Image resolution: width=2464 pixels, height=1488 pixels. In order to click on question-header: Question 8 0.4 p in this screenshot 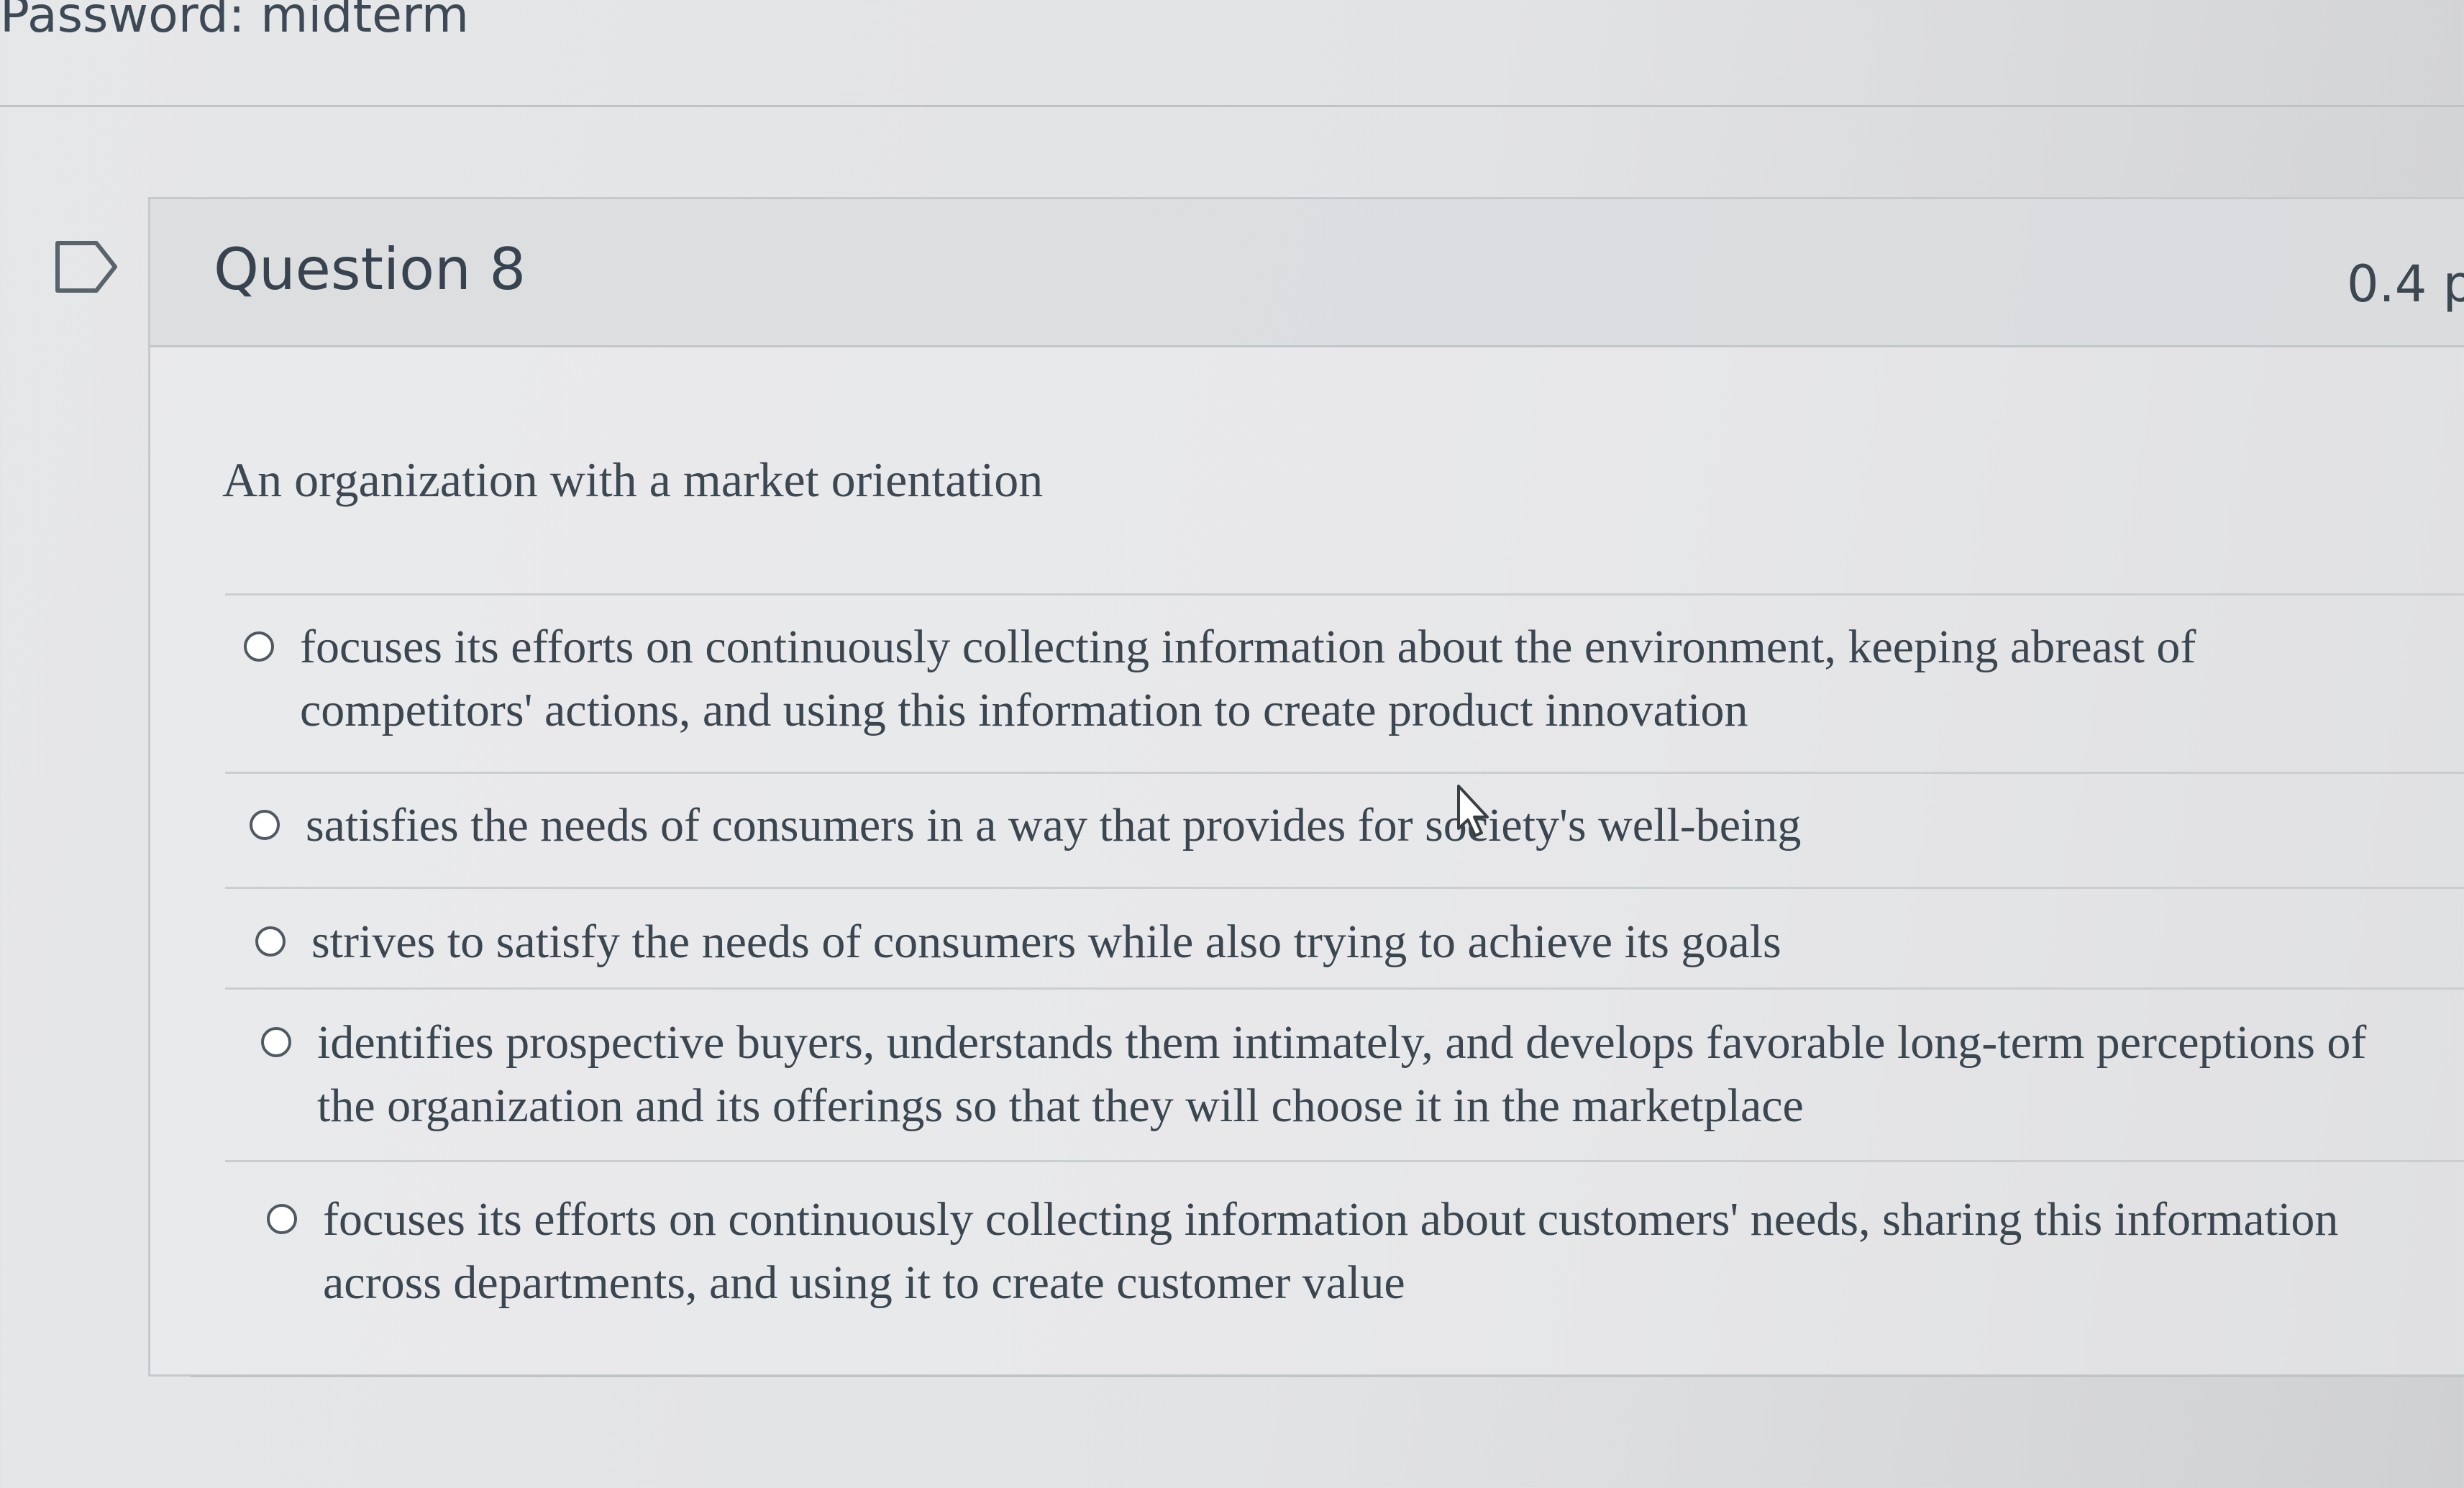, I will do `click(1307, 273)`.